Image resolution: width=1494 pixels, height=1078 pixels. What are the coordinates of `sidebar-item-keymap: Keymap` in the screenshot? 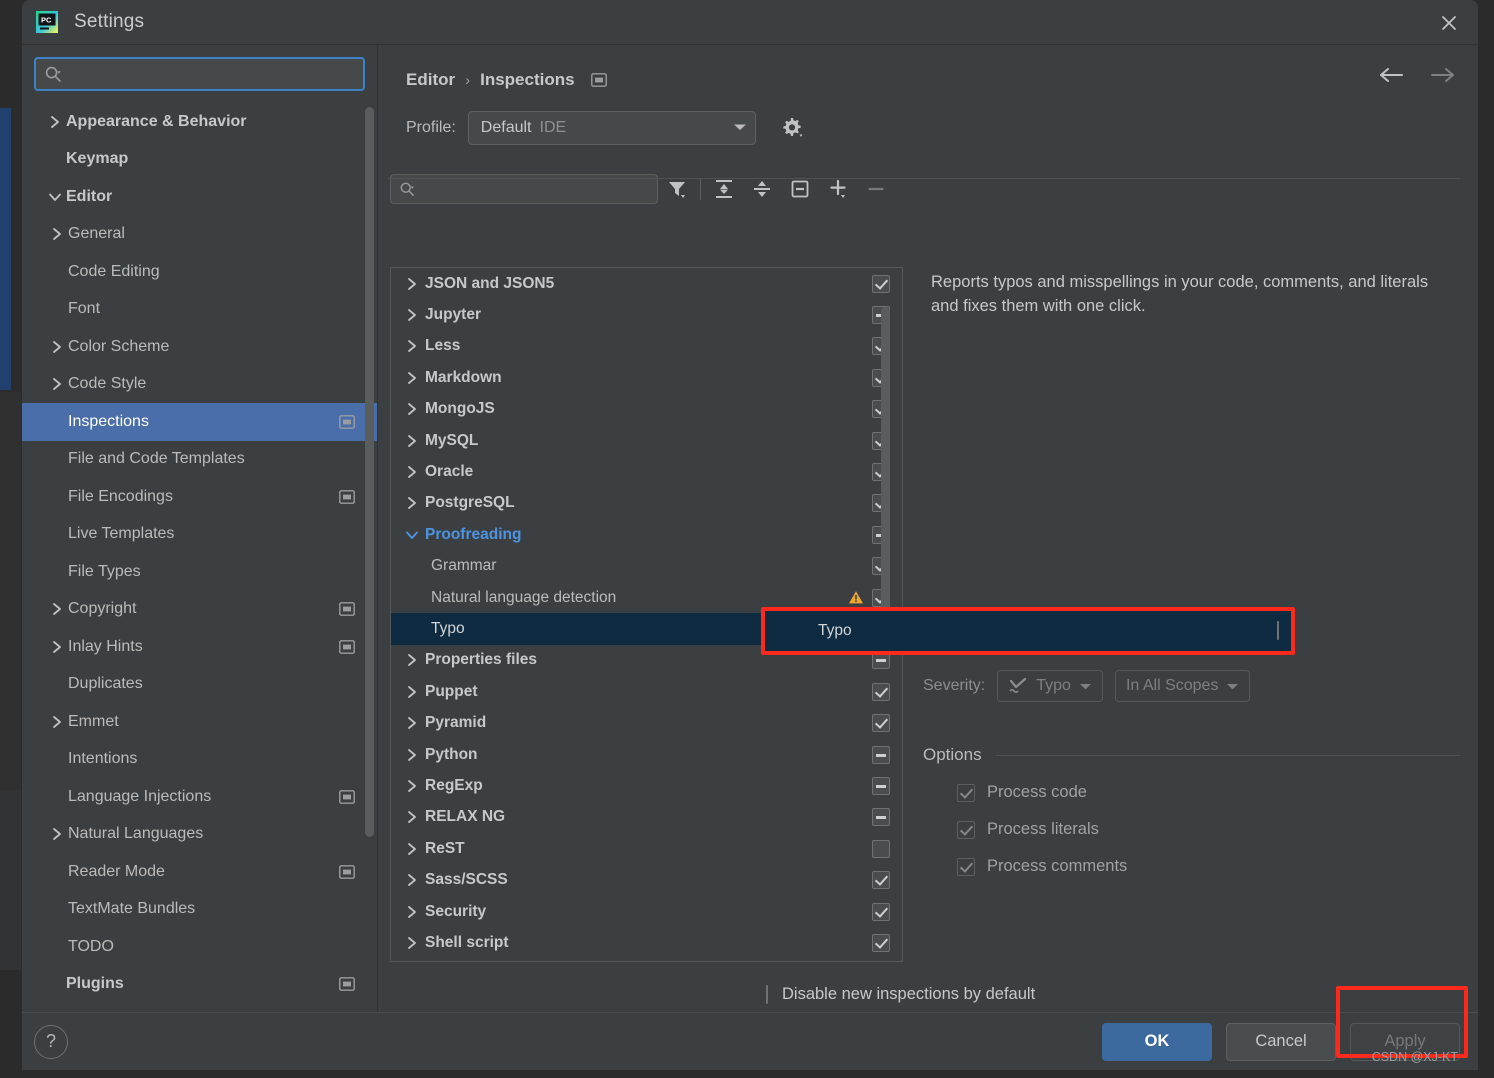 It's located at (199, 160).